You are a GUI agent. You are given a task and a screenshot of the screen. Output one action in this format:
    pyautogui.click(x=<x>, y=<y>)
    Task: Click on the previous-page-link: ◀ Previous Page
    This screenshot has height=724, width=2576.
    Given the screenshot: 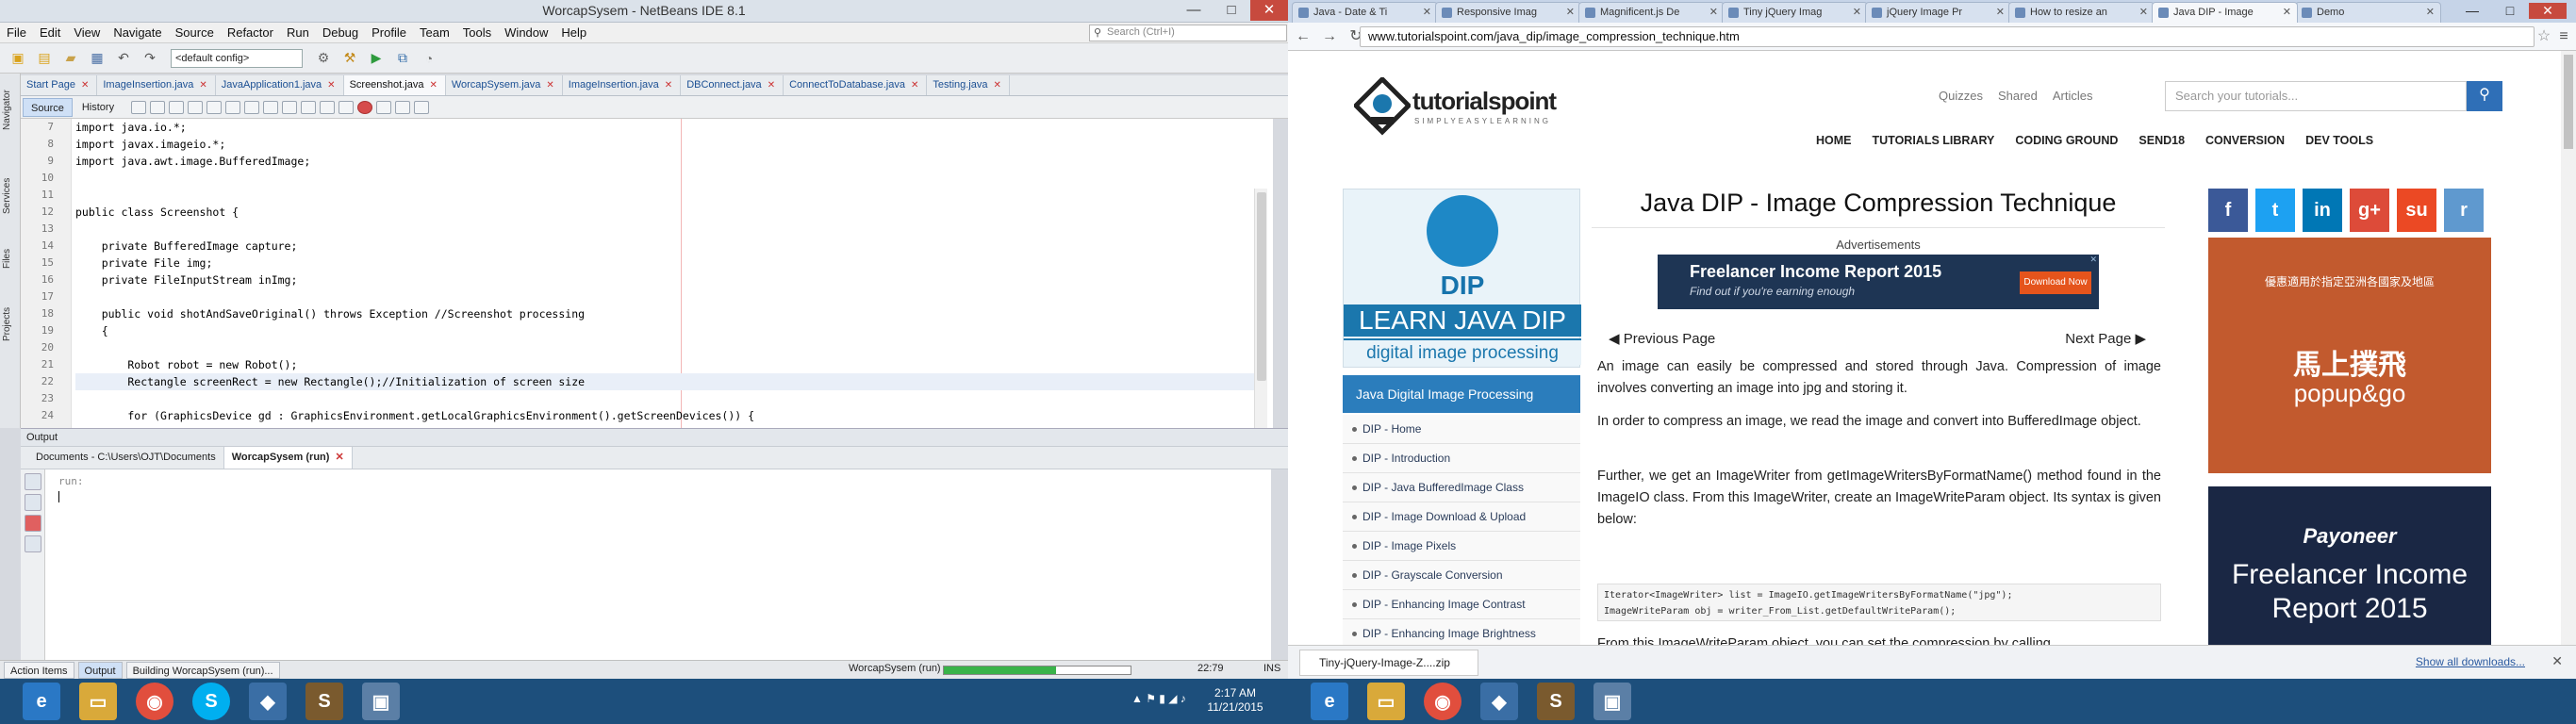 What is the action you would take?
    pyautogui.click(x=1662, y=338)
    